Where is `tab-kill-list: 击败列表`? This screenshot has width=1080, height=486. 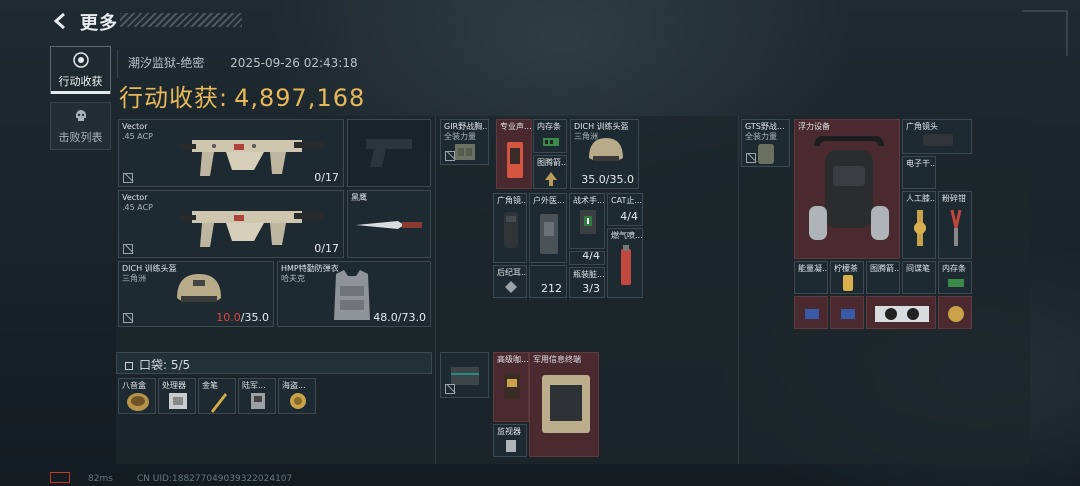
tab-kill-list: 击败列表 is located at coordinates (80, 126).